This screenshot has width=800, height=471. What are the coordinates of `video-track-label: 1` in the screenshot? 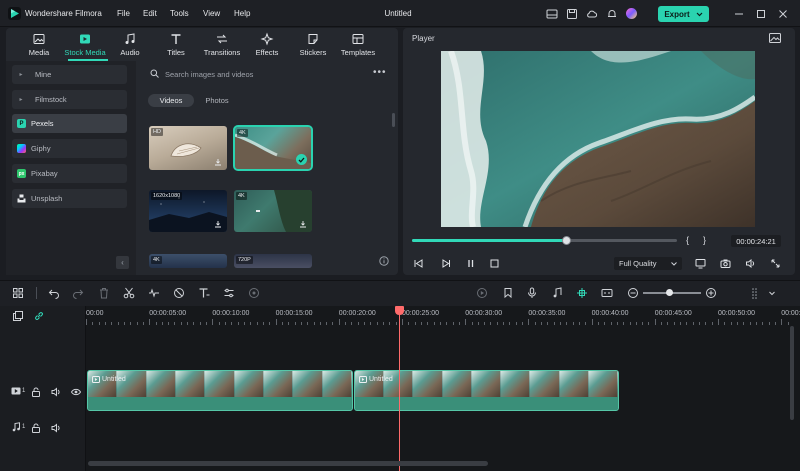 It's located at (18, 391).